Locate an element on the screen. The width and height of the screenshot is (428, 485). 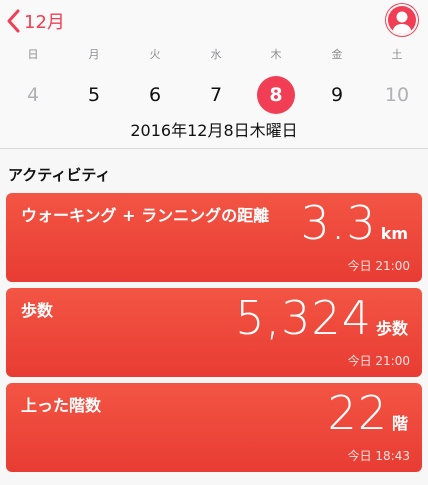
card-timestamp: 今日 18:43 is located at coordinates (378, 456).